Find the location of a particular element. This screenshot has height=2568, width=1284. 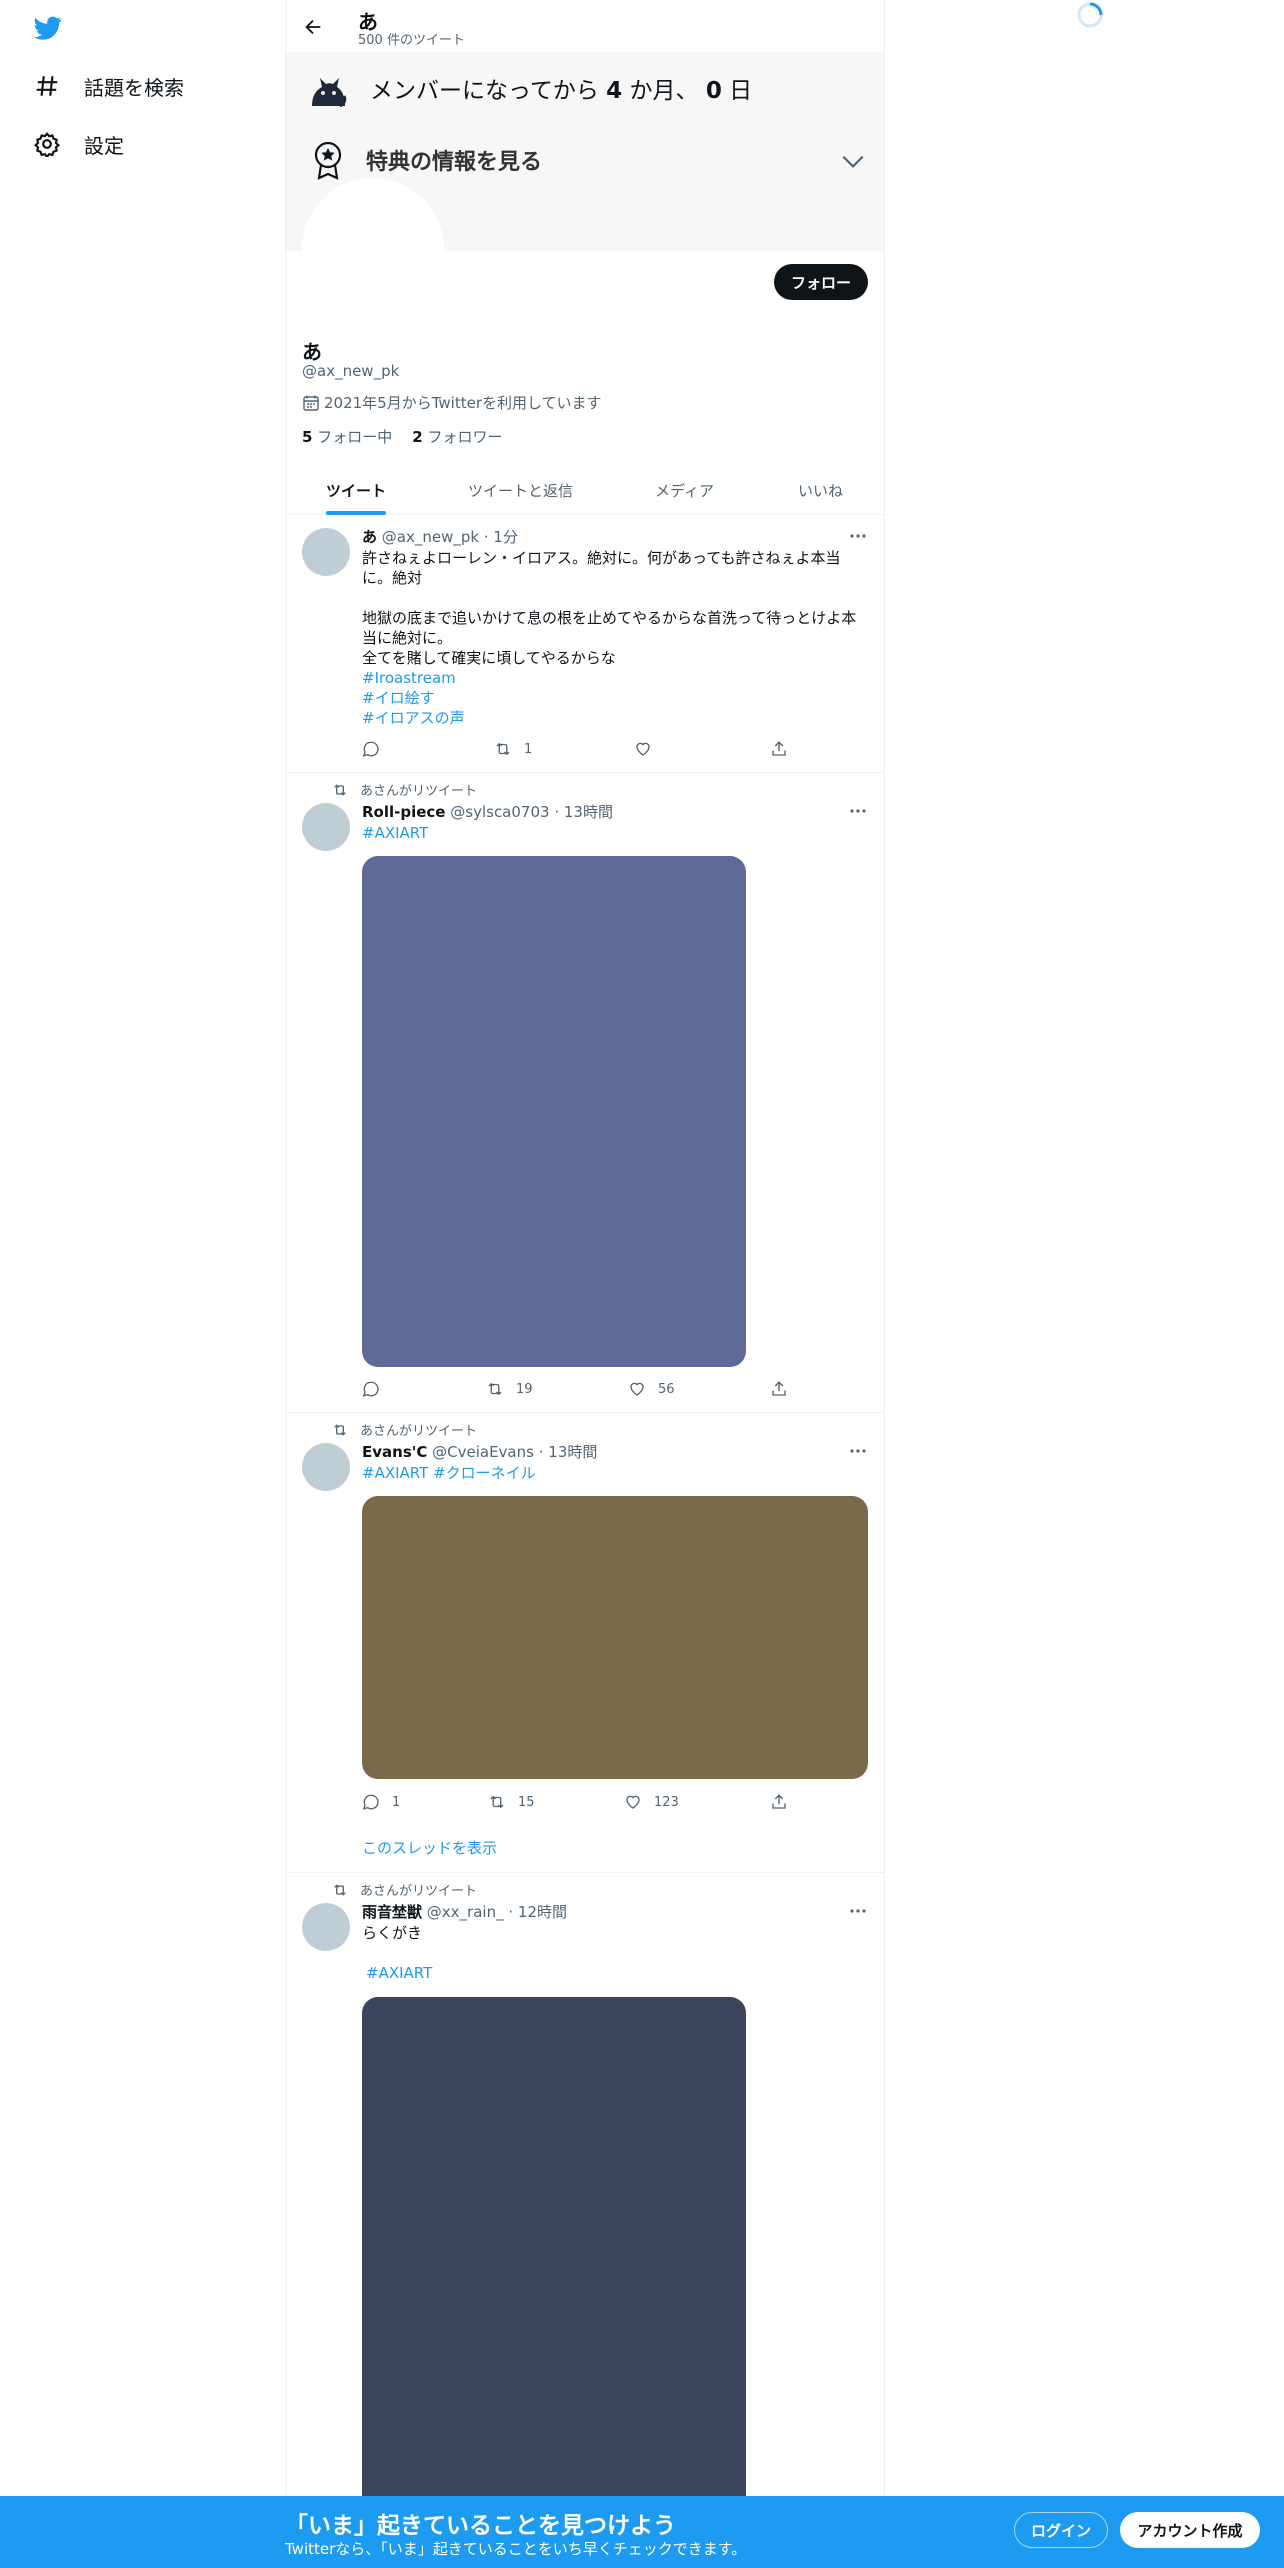

followers-link: 2 フォロワー is located at coordinates (457, 436).